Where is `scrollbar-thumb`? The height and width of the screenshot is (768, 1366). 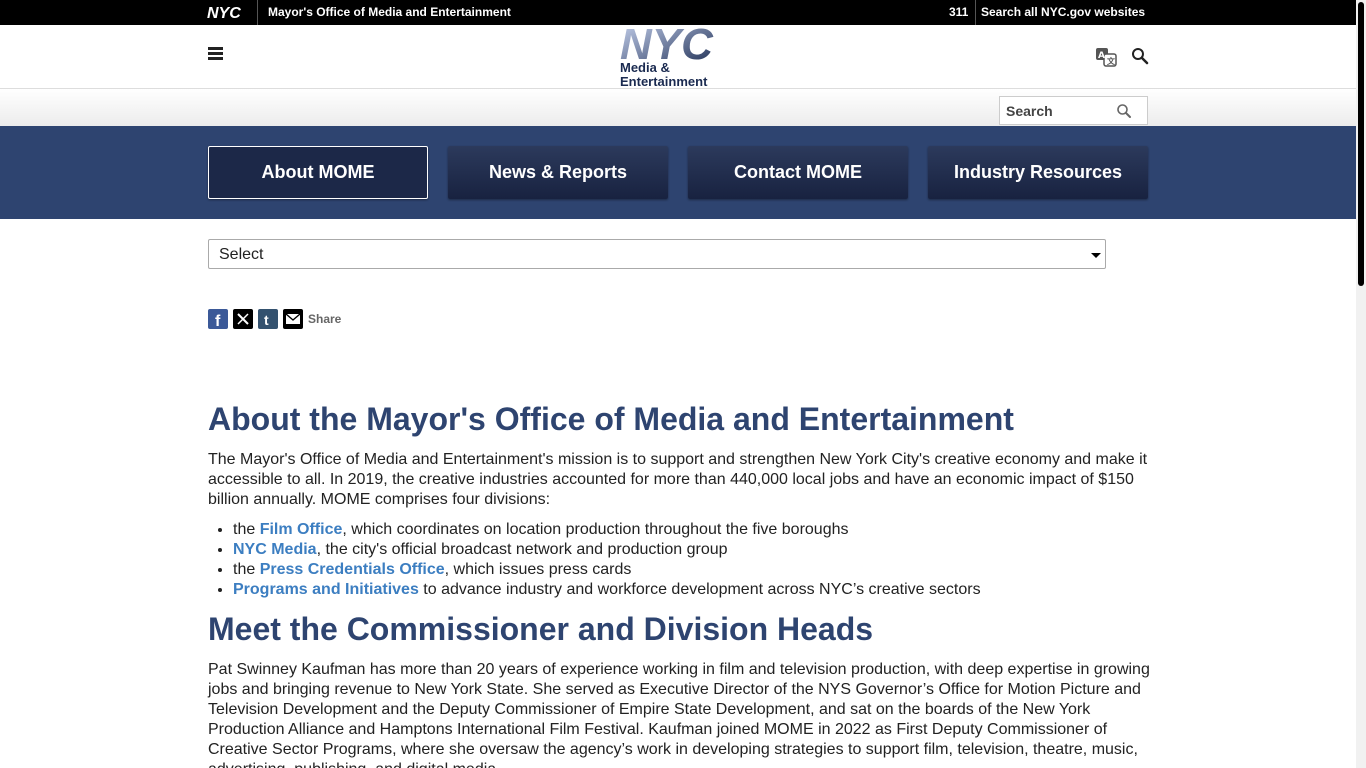 scrollbar-thumb is located at coordinates (1361, 144).